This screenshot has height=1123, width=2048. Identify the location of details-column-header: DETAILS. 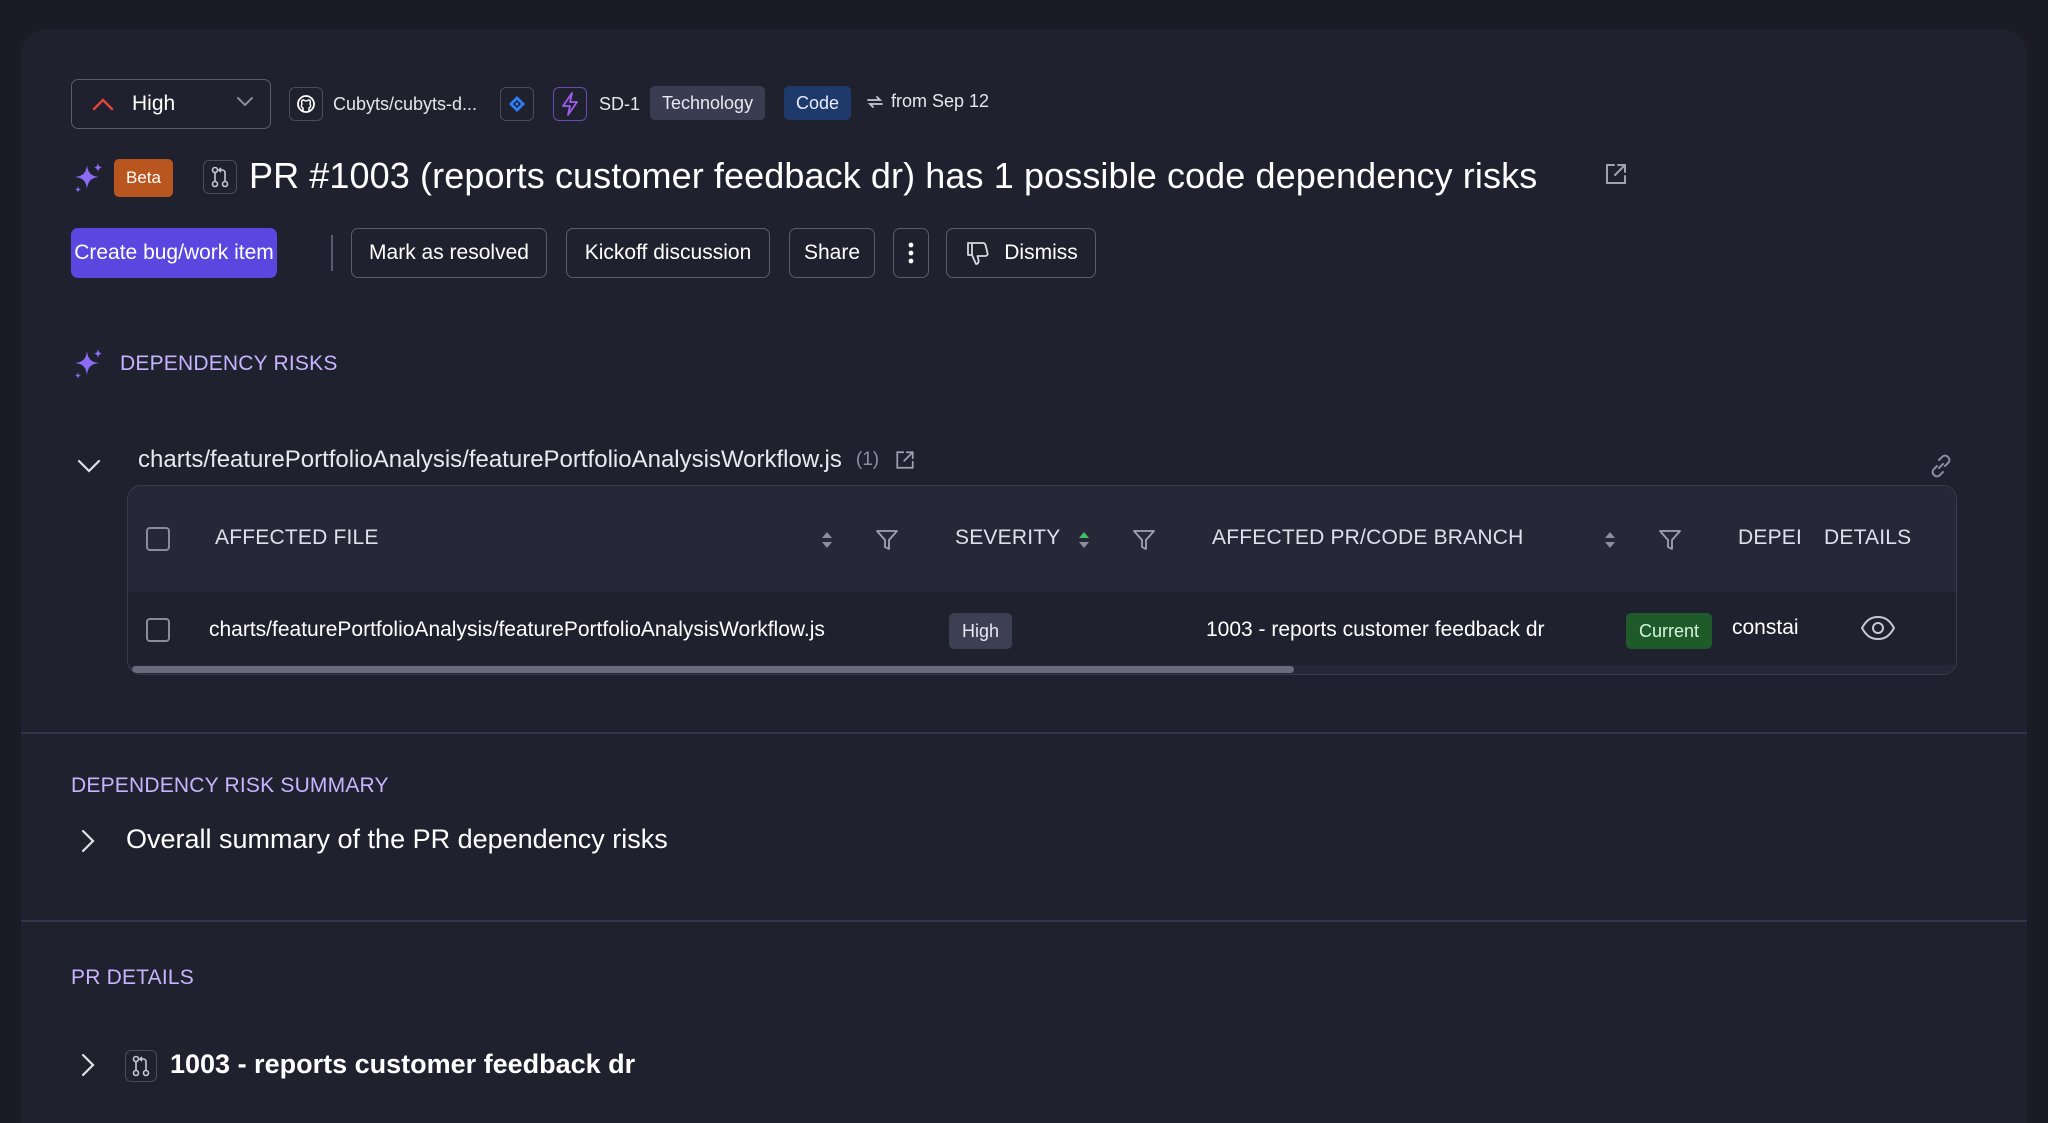
(1887, 539).